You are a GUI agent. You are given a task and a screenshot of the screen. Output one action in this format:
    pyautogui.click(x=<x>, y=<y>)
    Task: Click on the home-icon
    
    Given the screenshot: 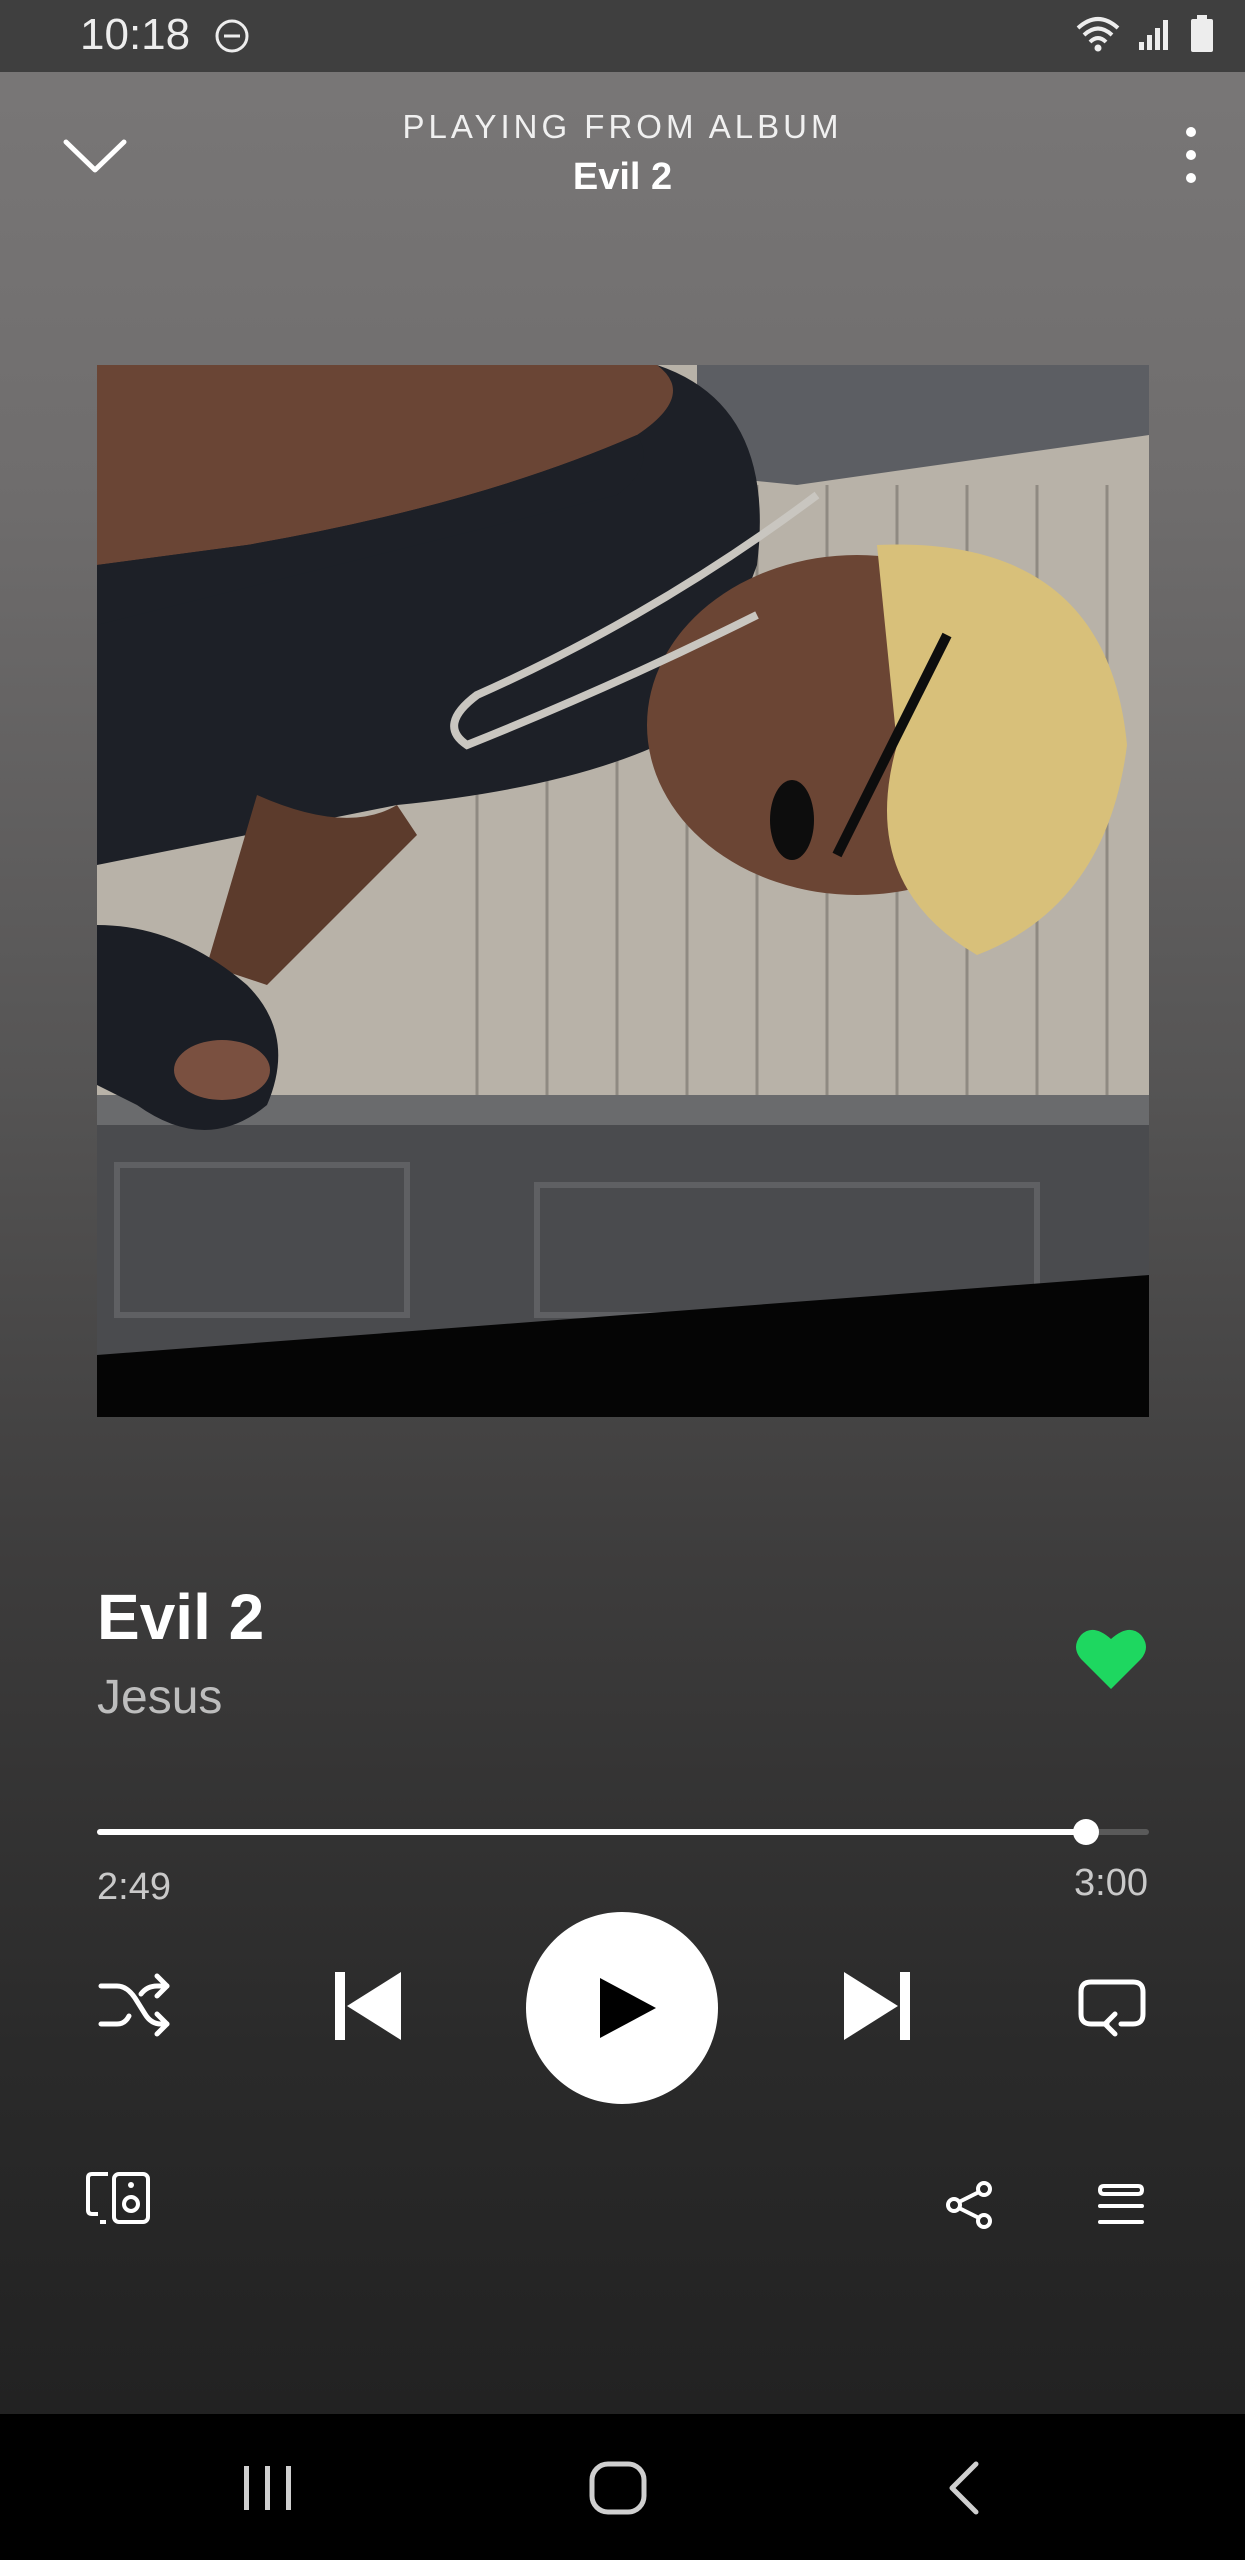 What is the action you would take?
    pyautogui.click(x=618, y=2488)
    